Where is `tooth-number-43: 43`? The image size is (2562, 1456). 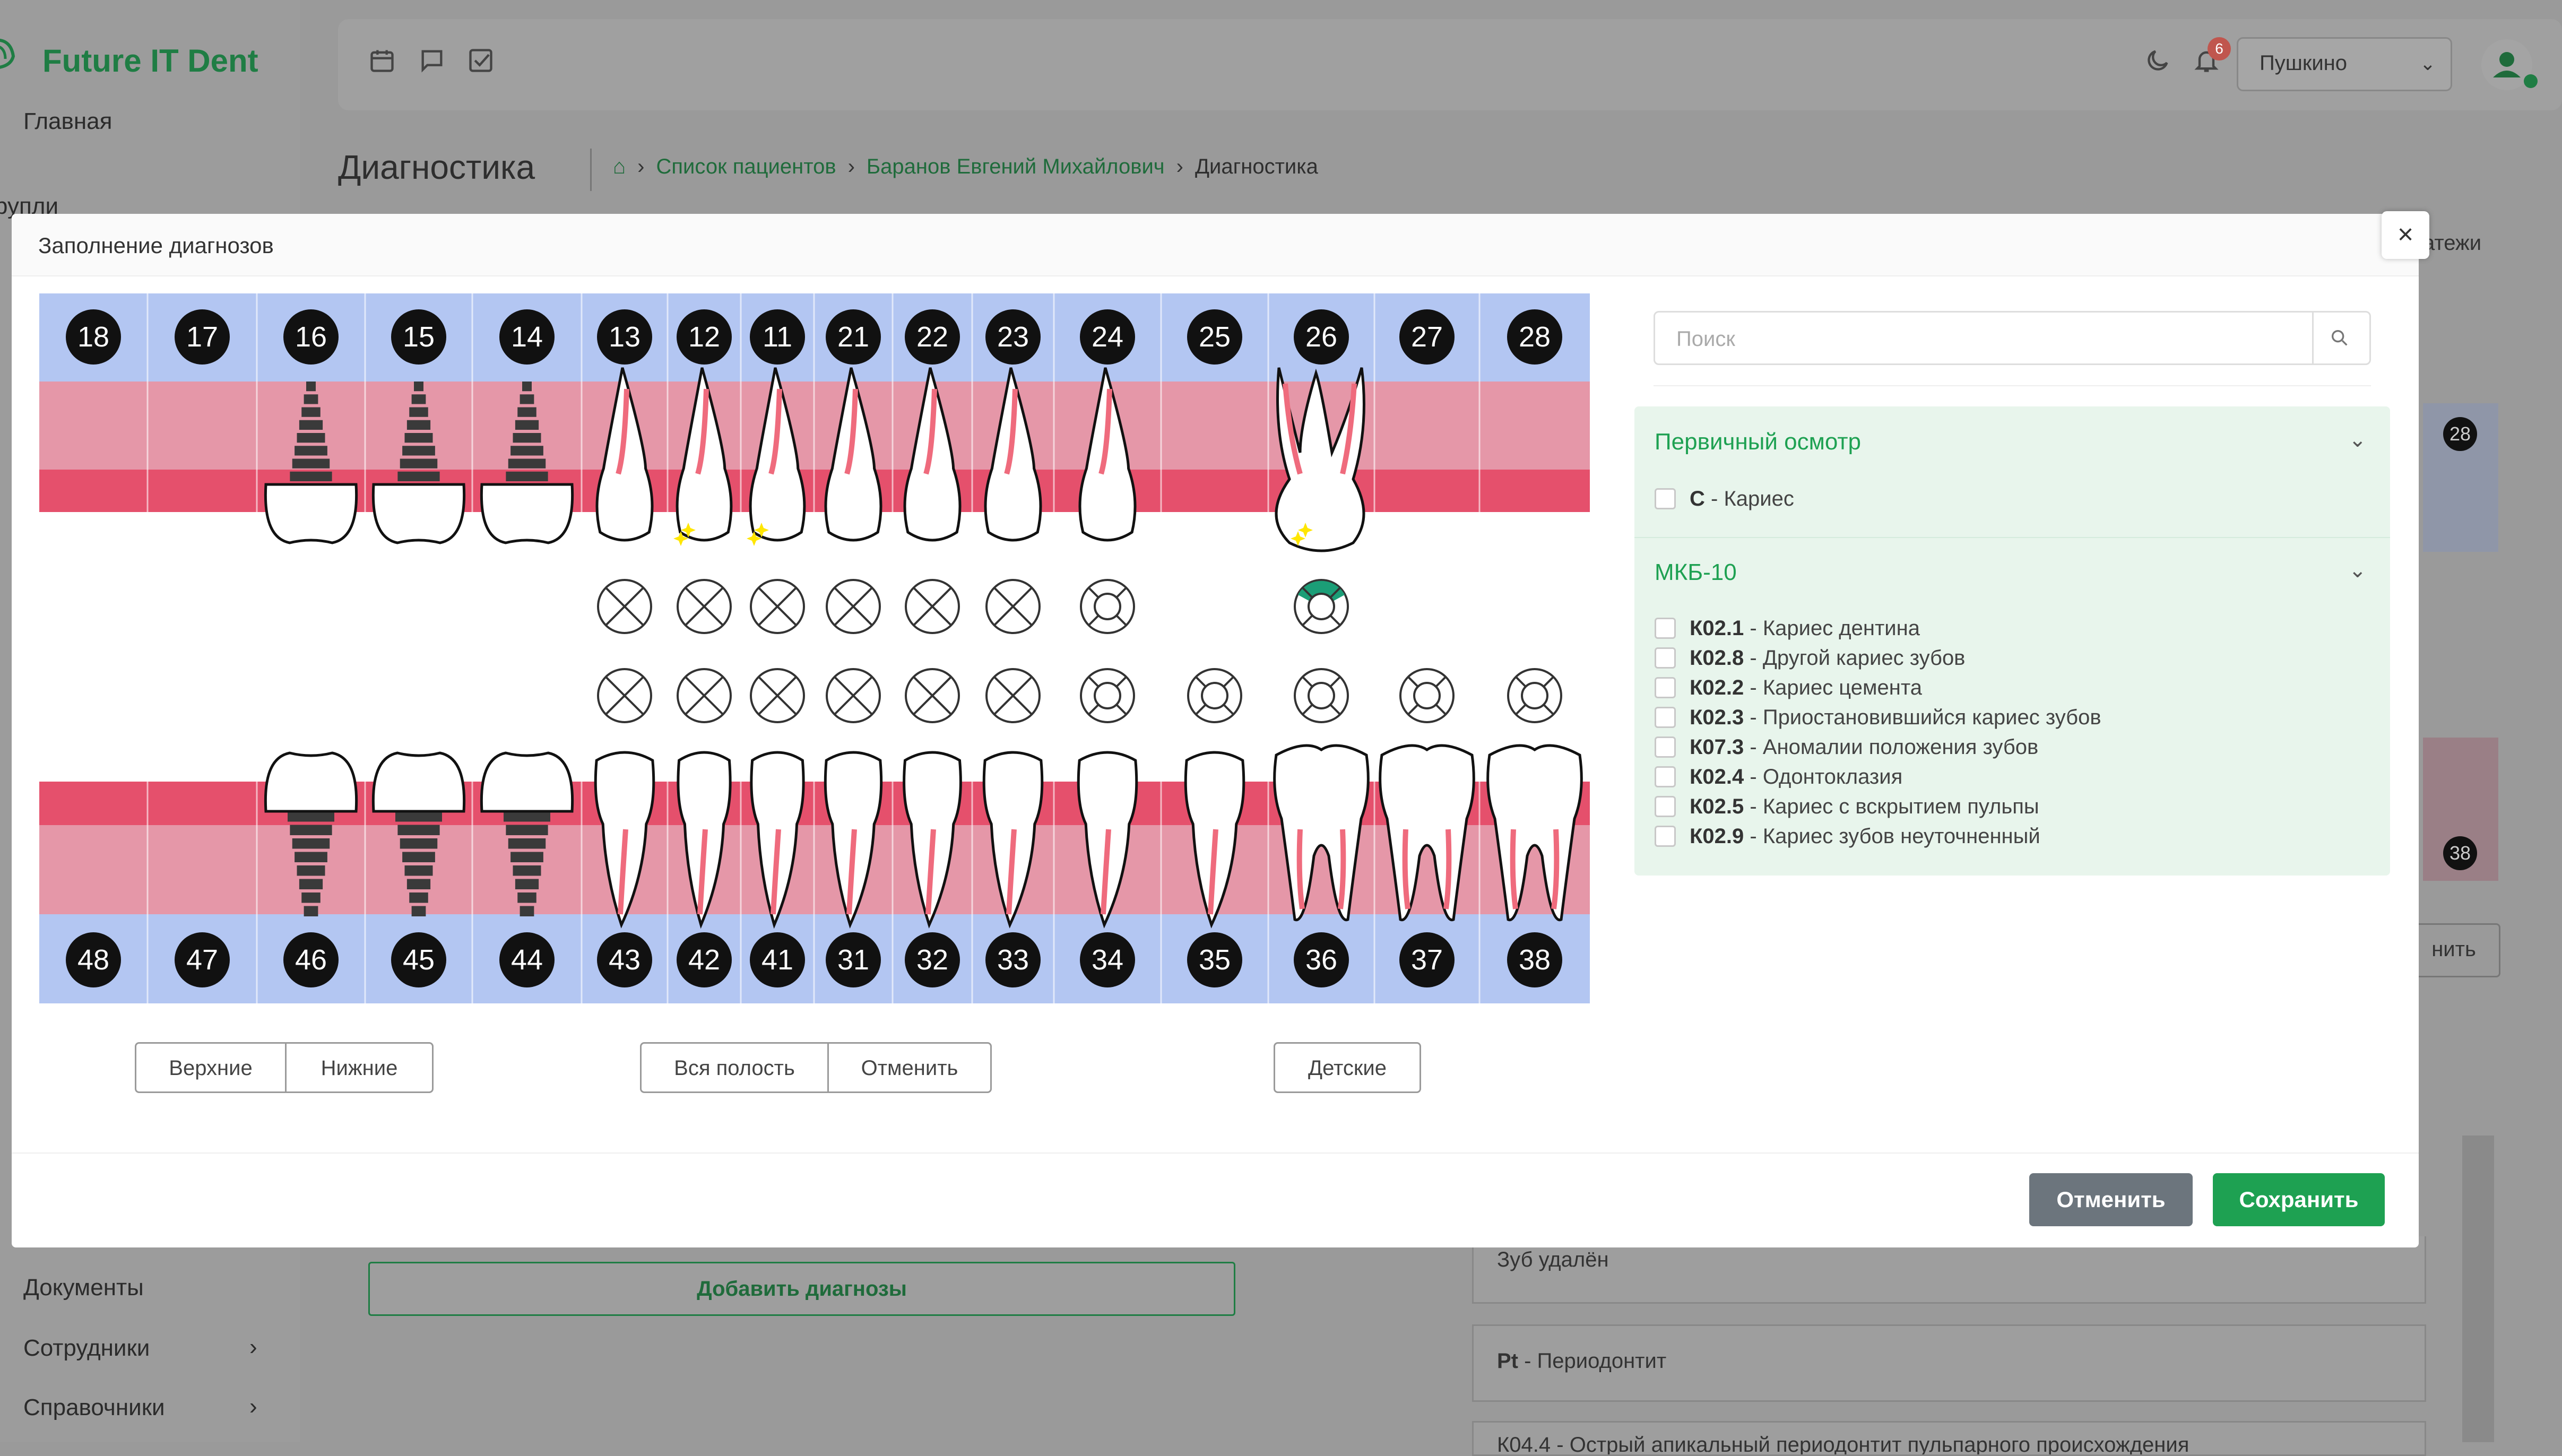 tooth-number-43: 43 is located at coordinates (625, 960).